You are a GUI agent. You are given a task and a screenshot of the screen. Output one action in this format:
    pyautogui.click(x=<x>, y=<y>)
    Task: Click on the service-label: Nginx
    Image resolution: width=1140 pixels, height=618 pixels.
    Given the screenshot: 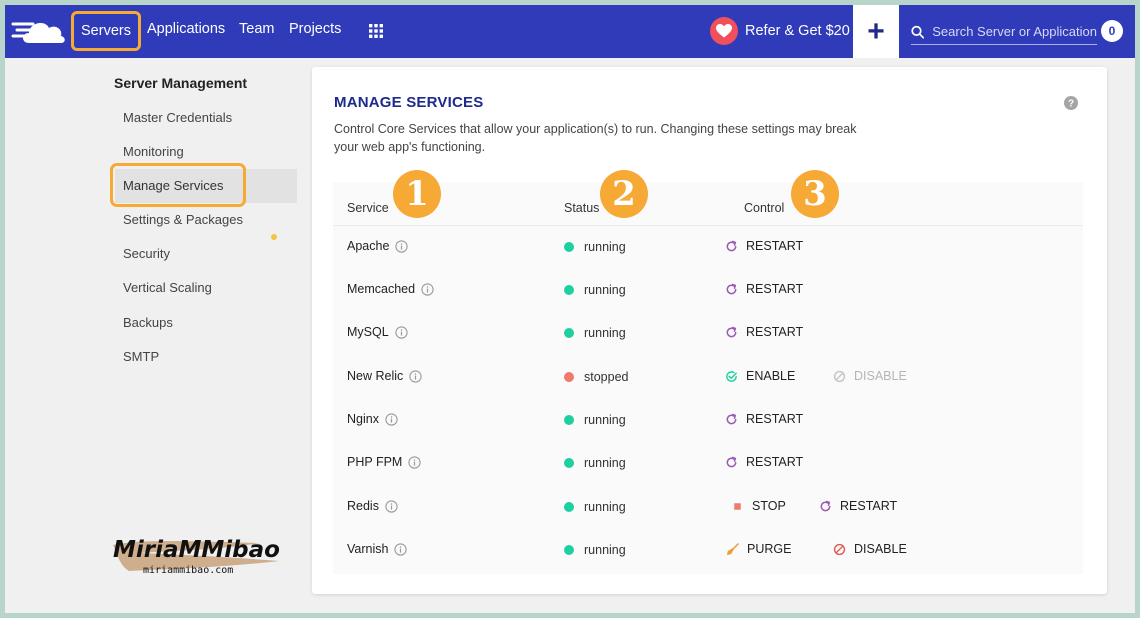 What is the action you would take?
    pyautogui.click(x=363, y=419)
    